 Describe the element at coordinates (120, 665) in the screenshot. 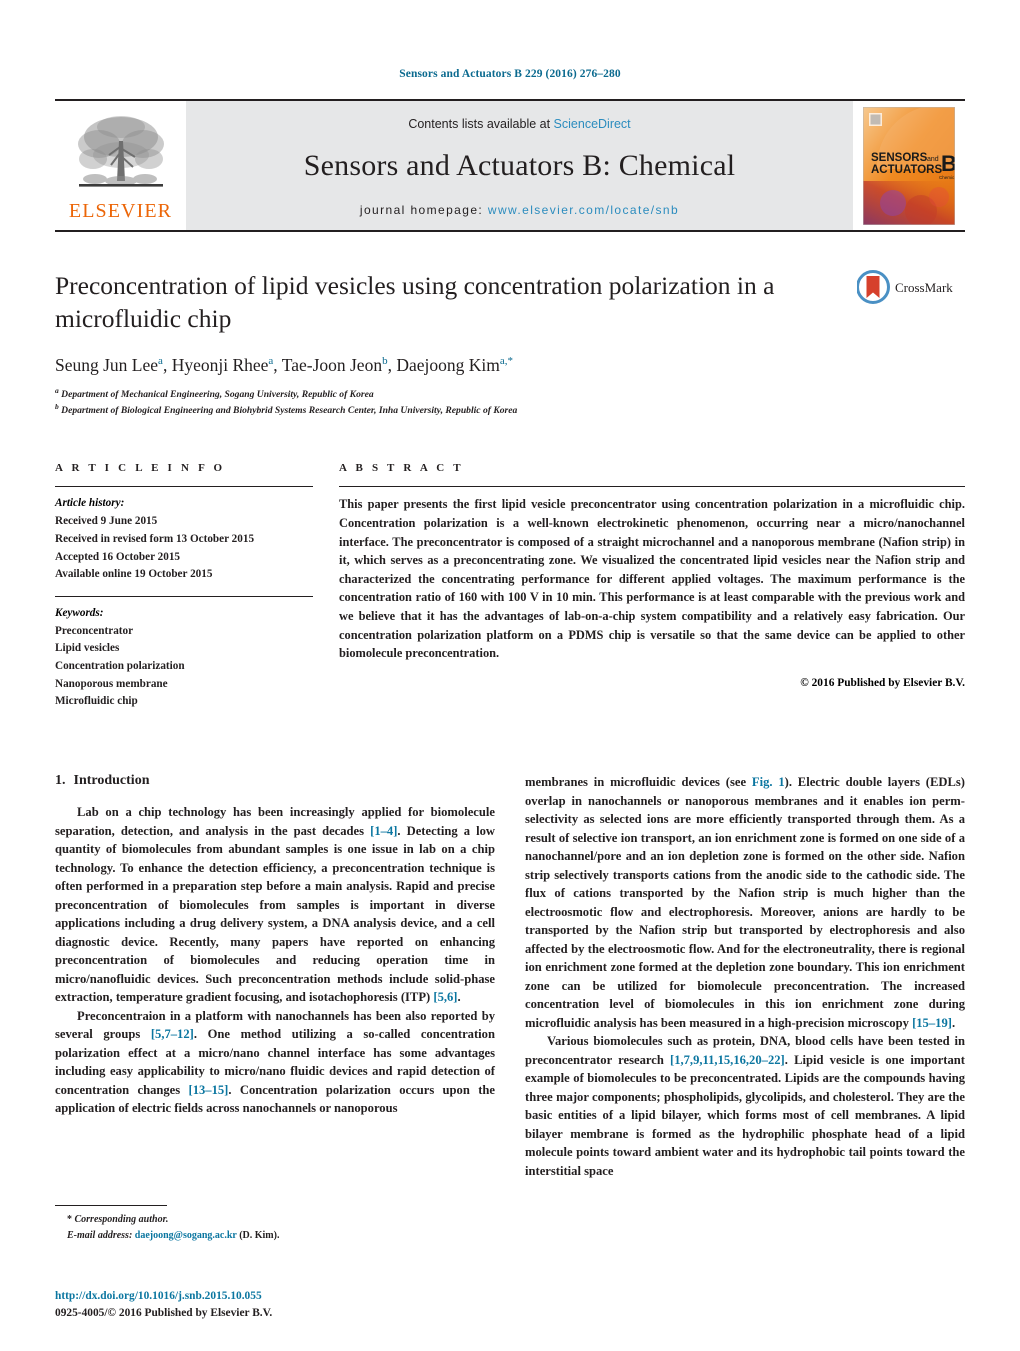

I see `keyword-item: Concentration polarization` at that location.